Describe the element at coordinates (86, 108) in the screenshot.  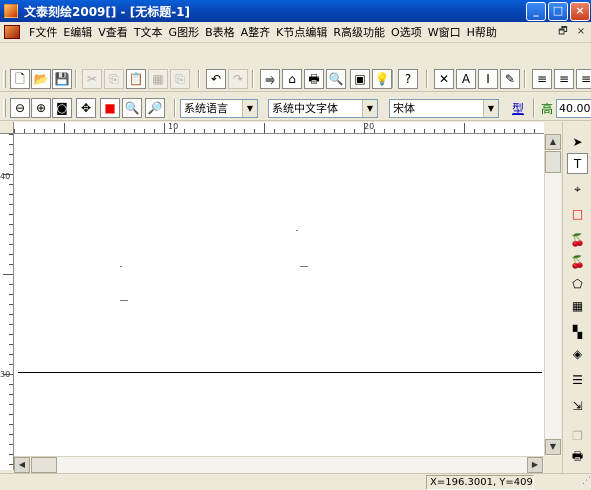
I see `pan-icon: ✥` at that location.